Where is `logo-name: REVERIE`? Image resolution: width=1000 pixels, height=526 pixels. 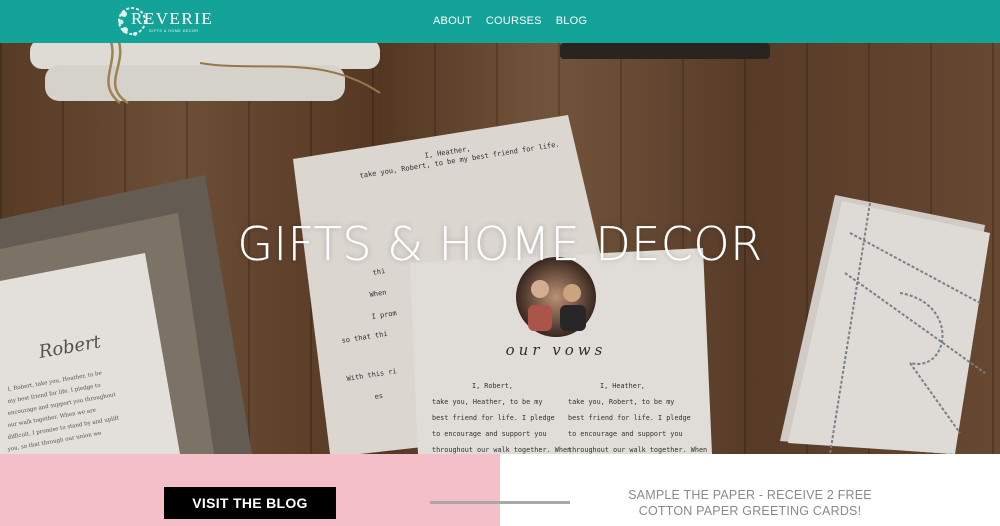
logo-name: REVERIE is located at coordinates (172, 18).